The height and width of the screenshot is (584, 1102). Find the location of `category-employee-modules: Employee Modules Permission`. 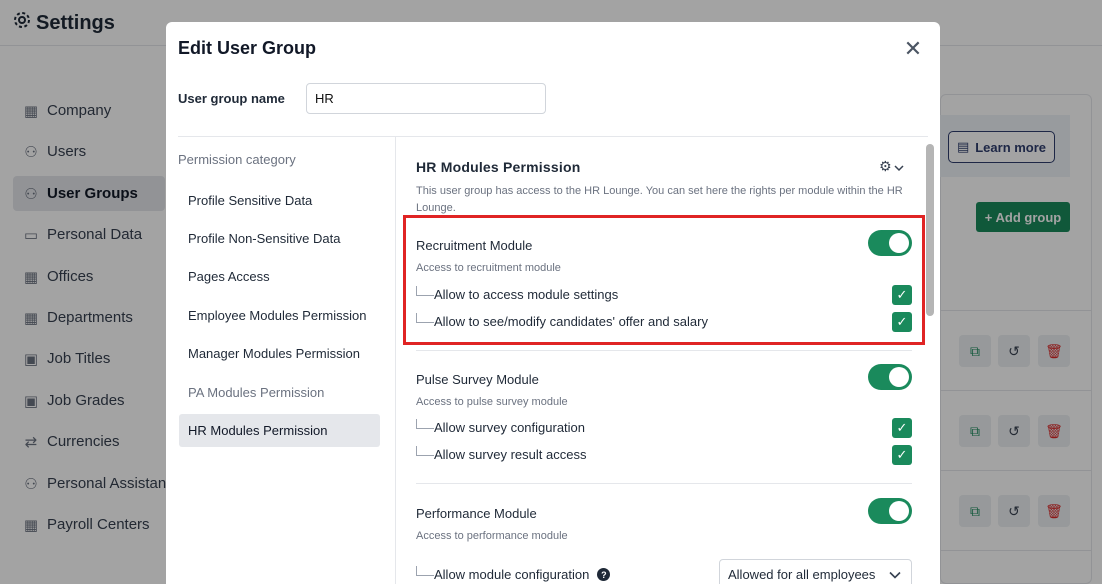

category-employee-modules: Employee Modules Permission is located at coordinates (279, 315).